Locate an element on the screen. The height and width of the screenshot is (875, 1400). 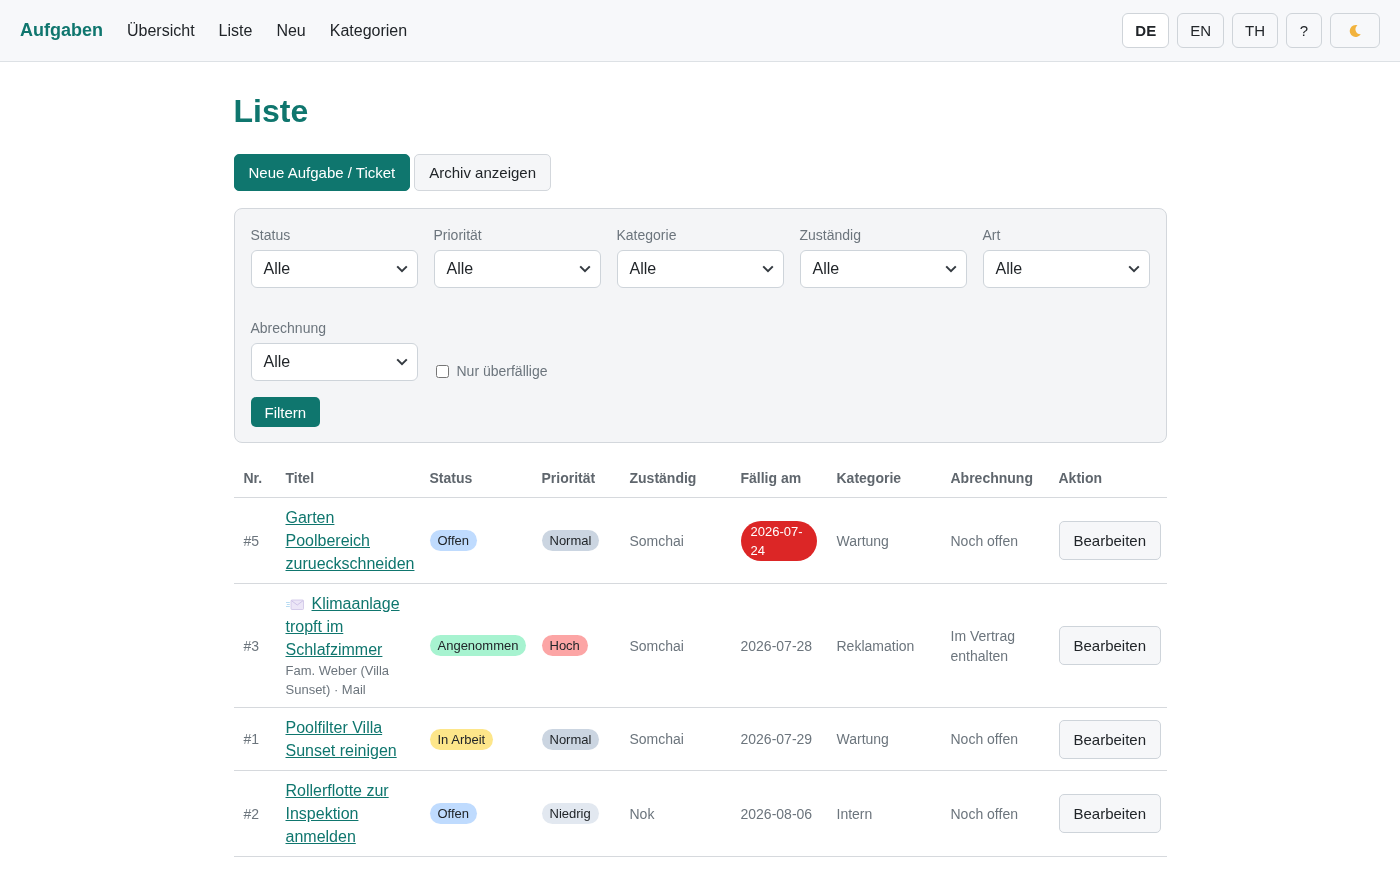
table-cell: Reklamation is located at coordinates (883, 645).